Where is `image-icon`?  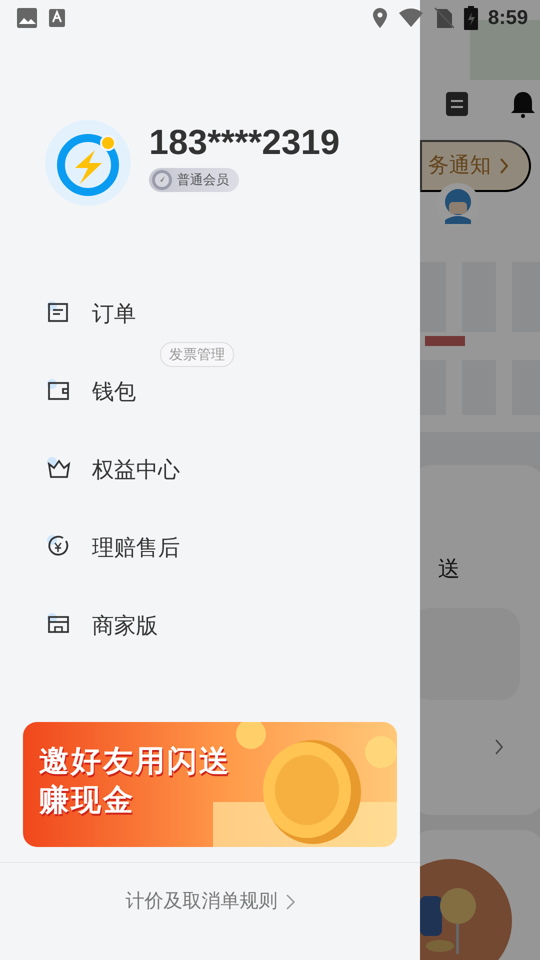
image-icon is located at coordinates (27, 18).